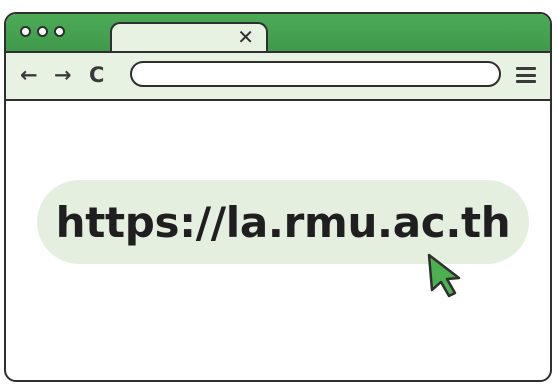 The height and width of the screenshot is (388, 558). What do you see at coordinates (63, 75) in the screenshot?
I see `forward-arrow-icon: →` at bounding box center [63, 75].